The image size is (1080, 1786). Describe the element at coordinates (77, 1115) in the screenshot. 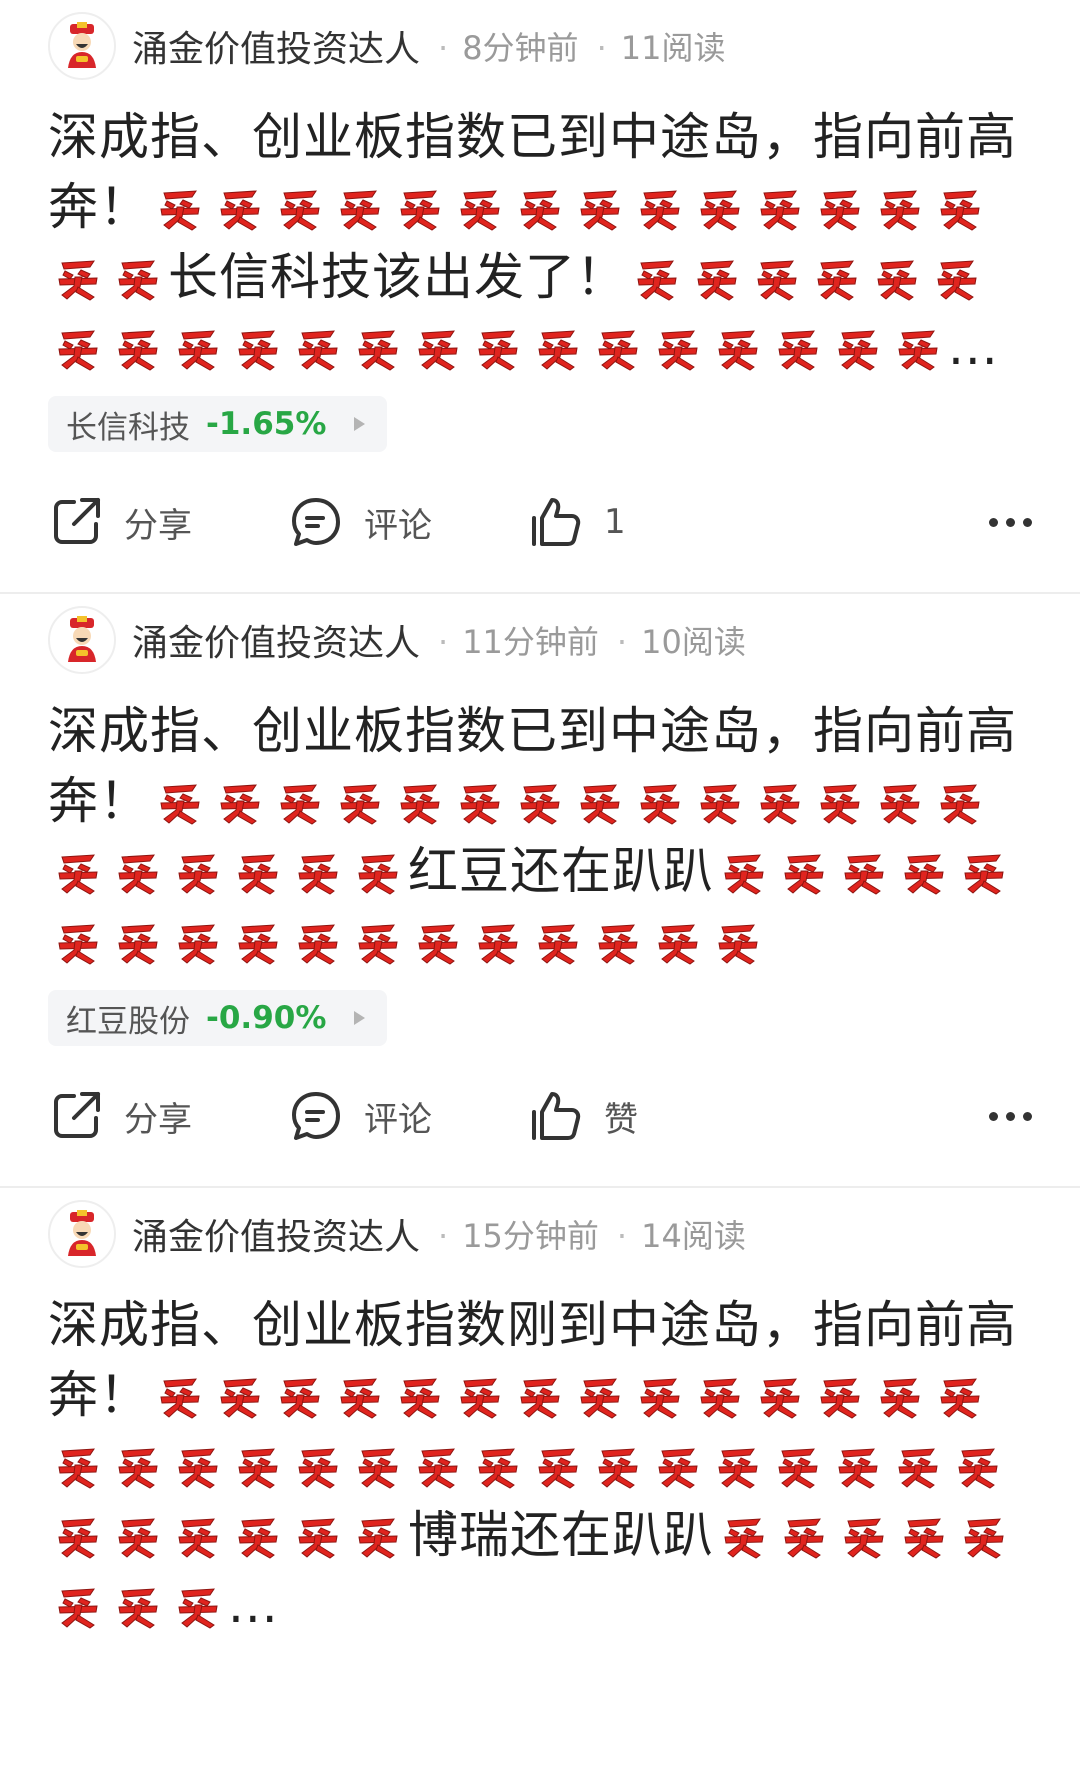

I see `share-icon` at that location.